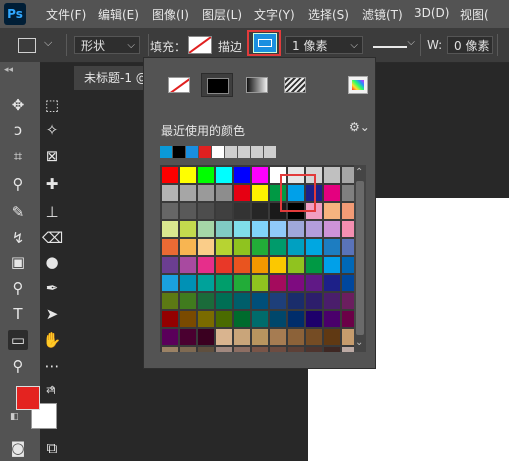 This screenshot has width=509, height=461. Describe the element at coordinates (52, 184) in the screenshot. I see `healing-brush-tool-icon: ✚` at that location.